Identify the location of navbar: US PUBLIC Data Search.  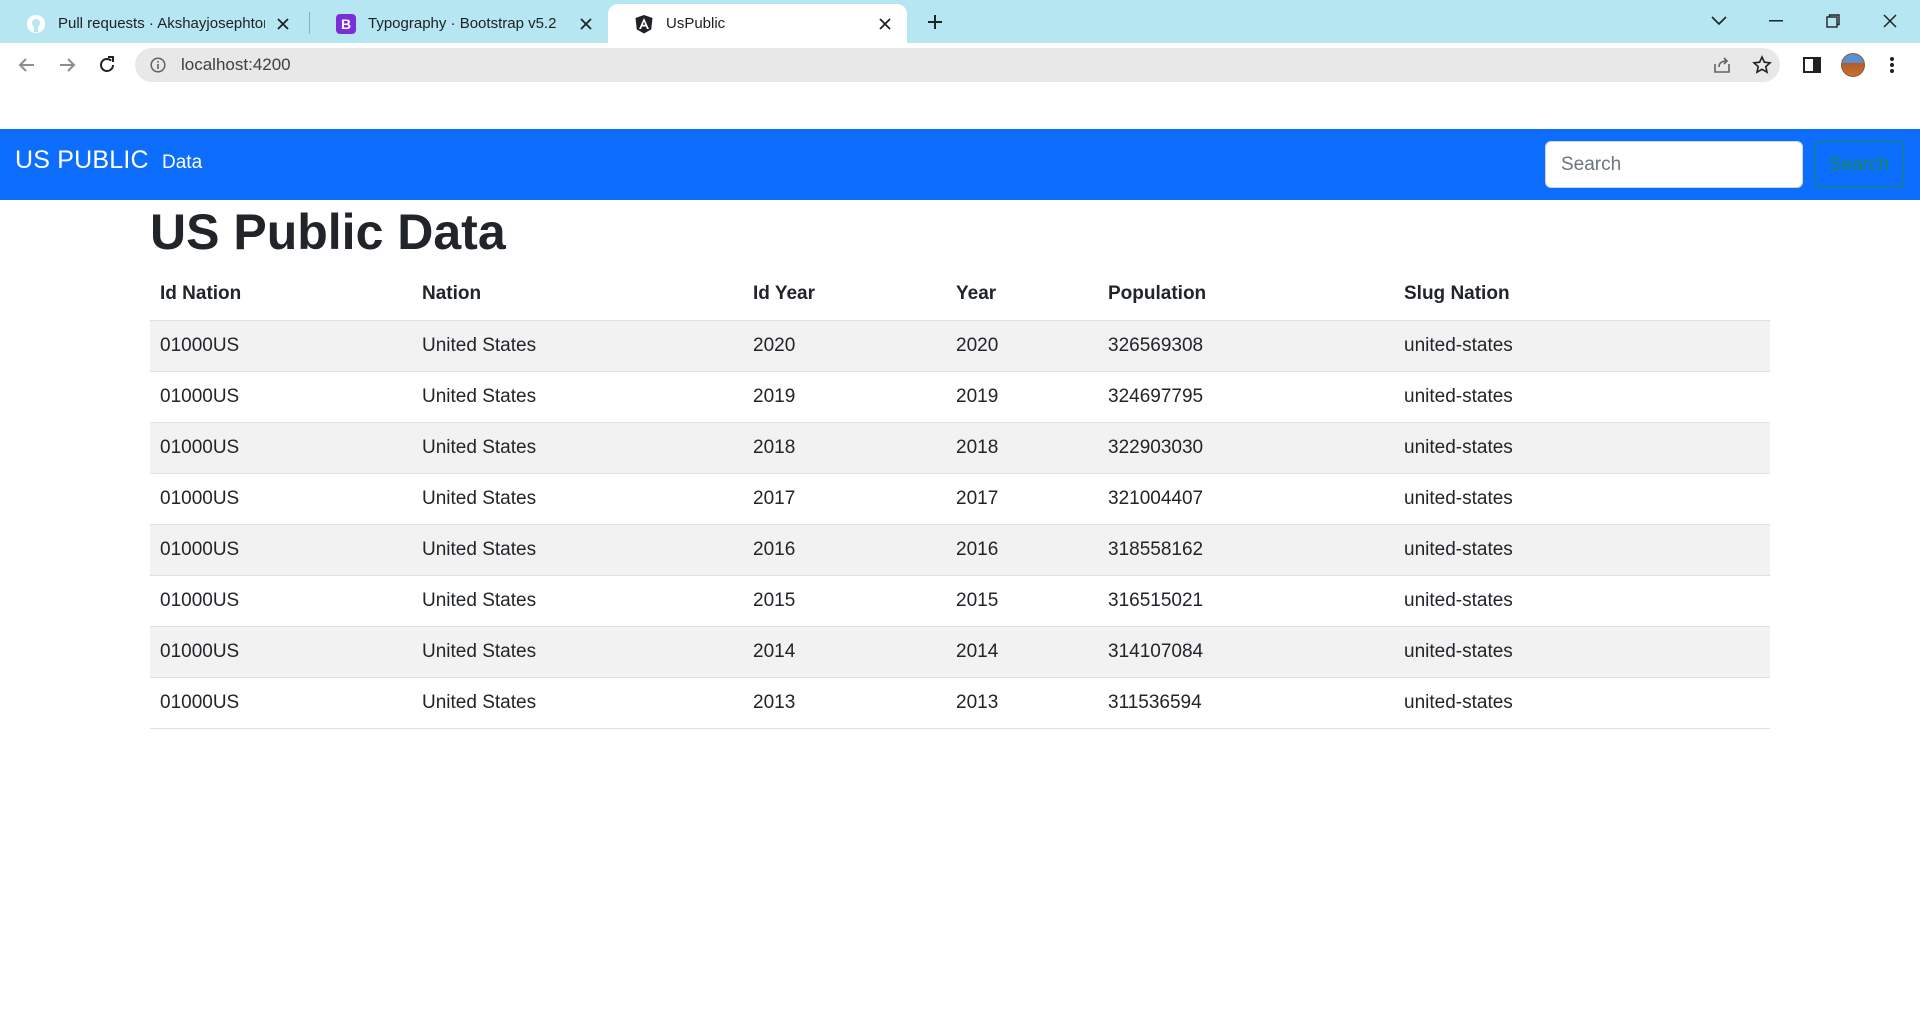
(960, 164).